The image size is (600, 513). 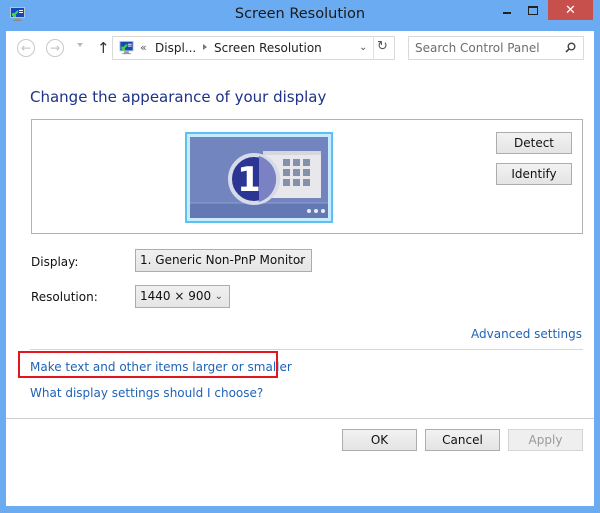 I want to click on title-bar: Screen Resolution ✕, so click(x=300, y=15).